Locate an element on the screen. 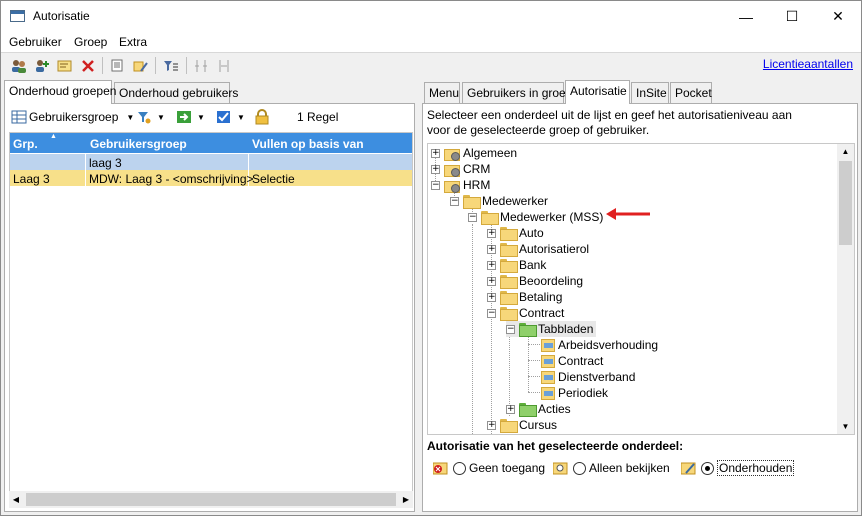 The image size is (862, 516). title-bar: Autorisatie — ☐ ✕ is located at coordinates (431, 16).